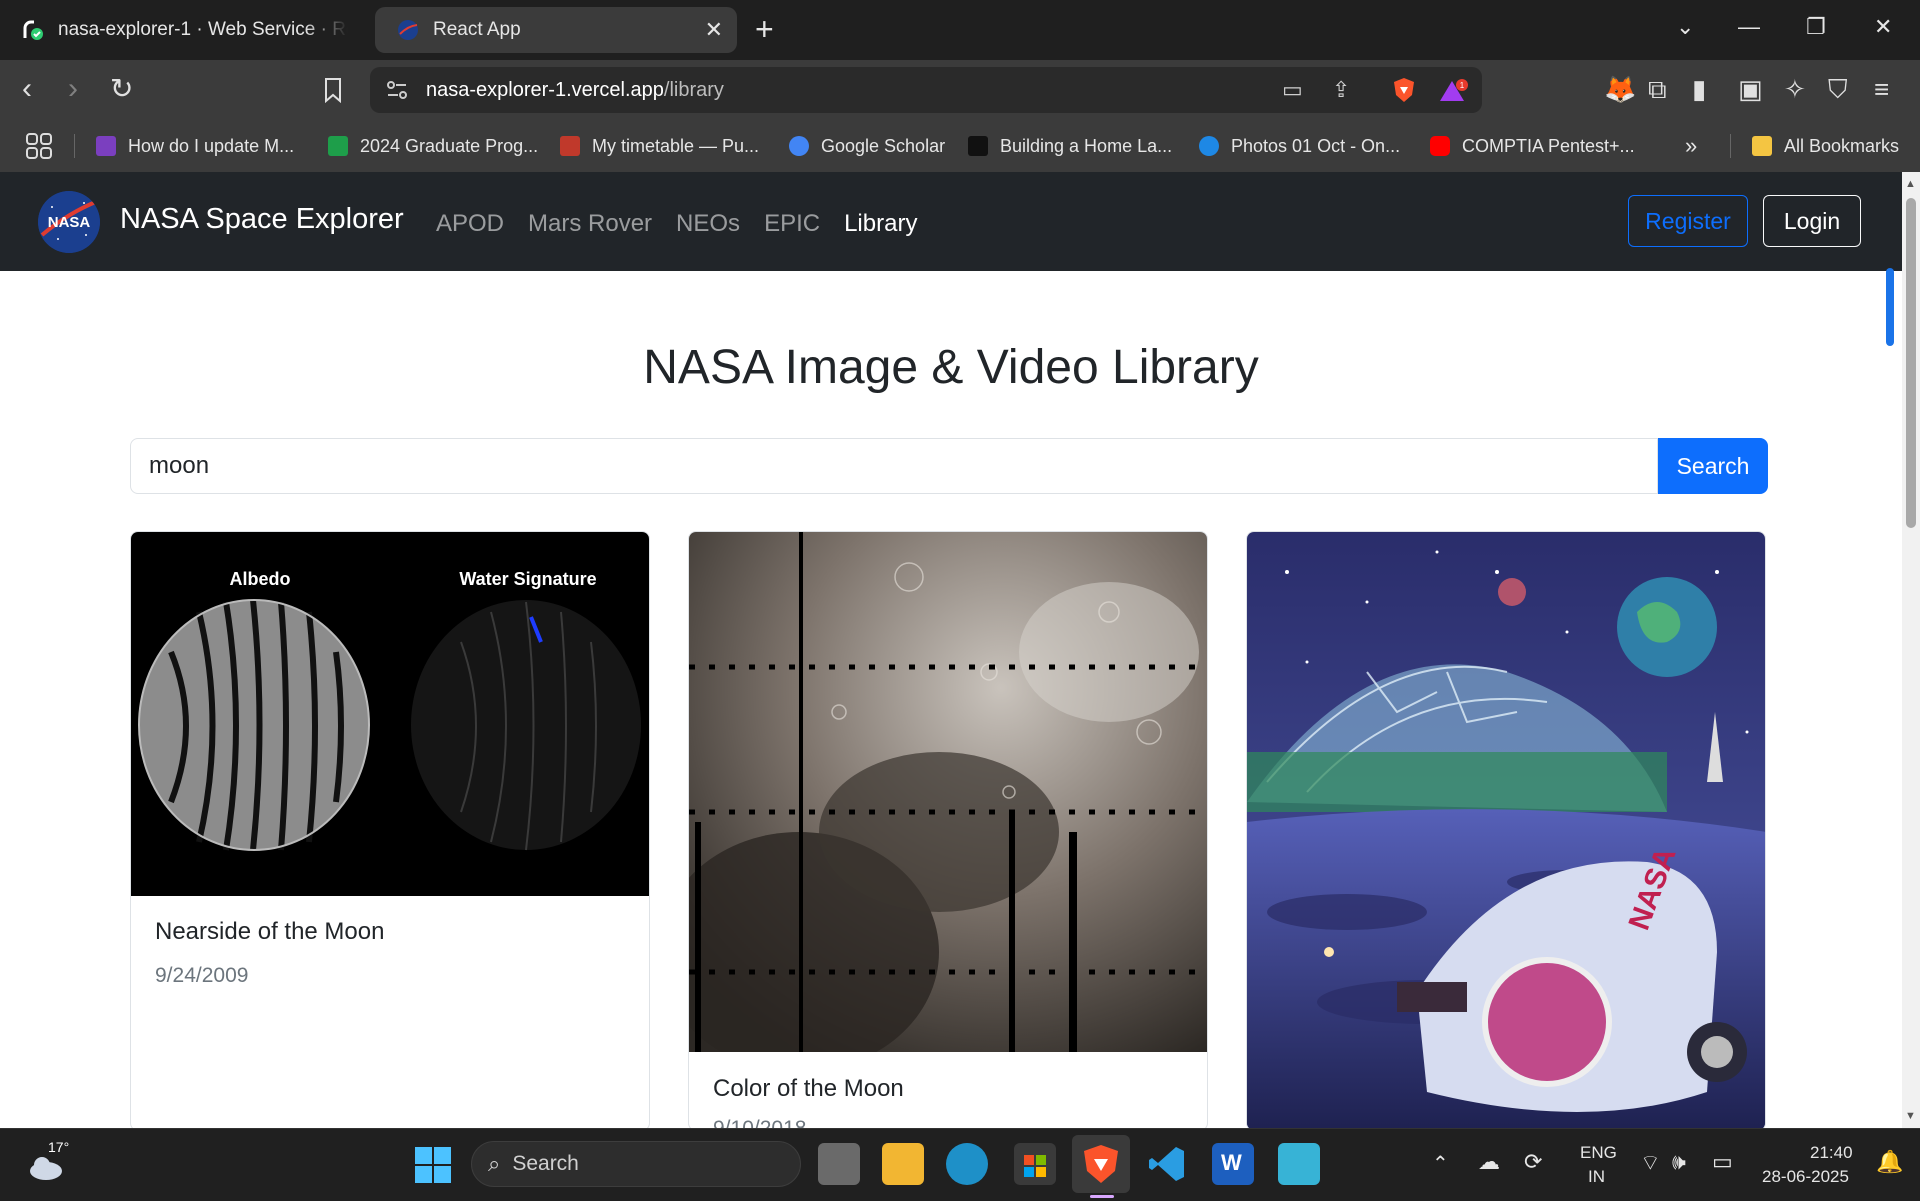  Describe the element at coordinates (951, 367) in the screenshot. I see `page-title: NASA Image & Video Library` at that location.